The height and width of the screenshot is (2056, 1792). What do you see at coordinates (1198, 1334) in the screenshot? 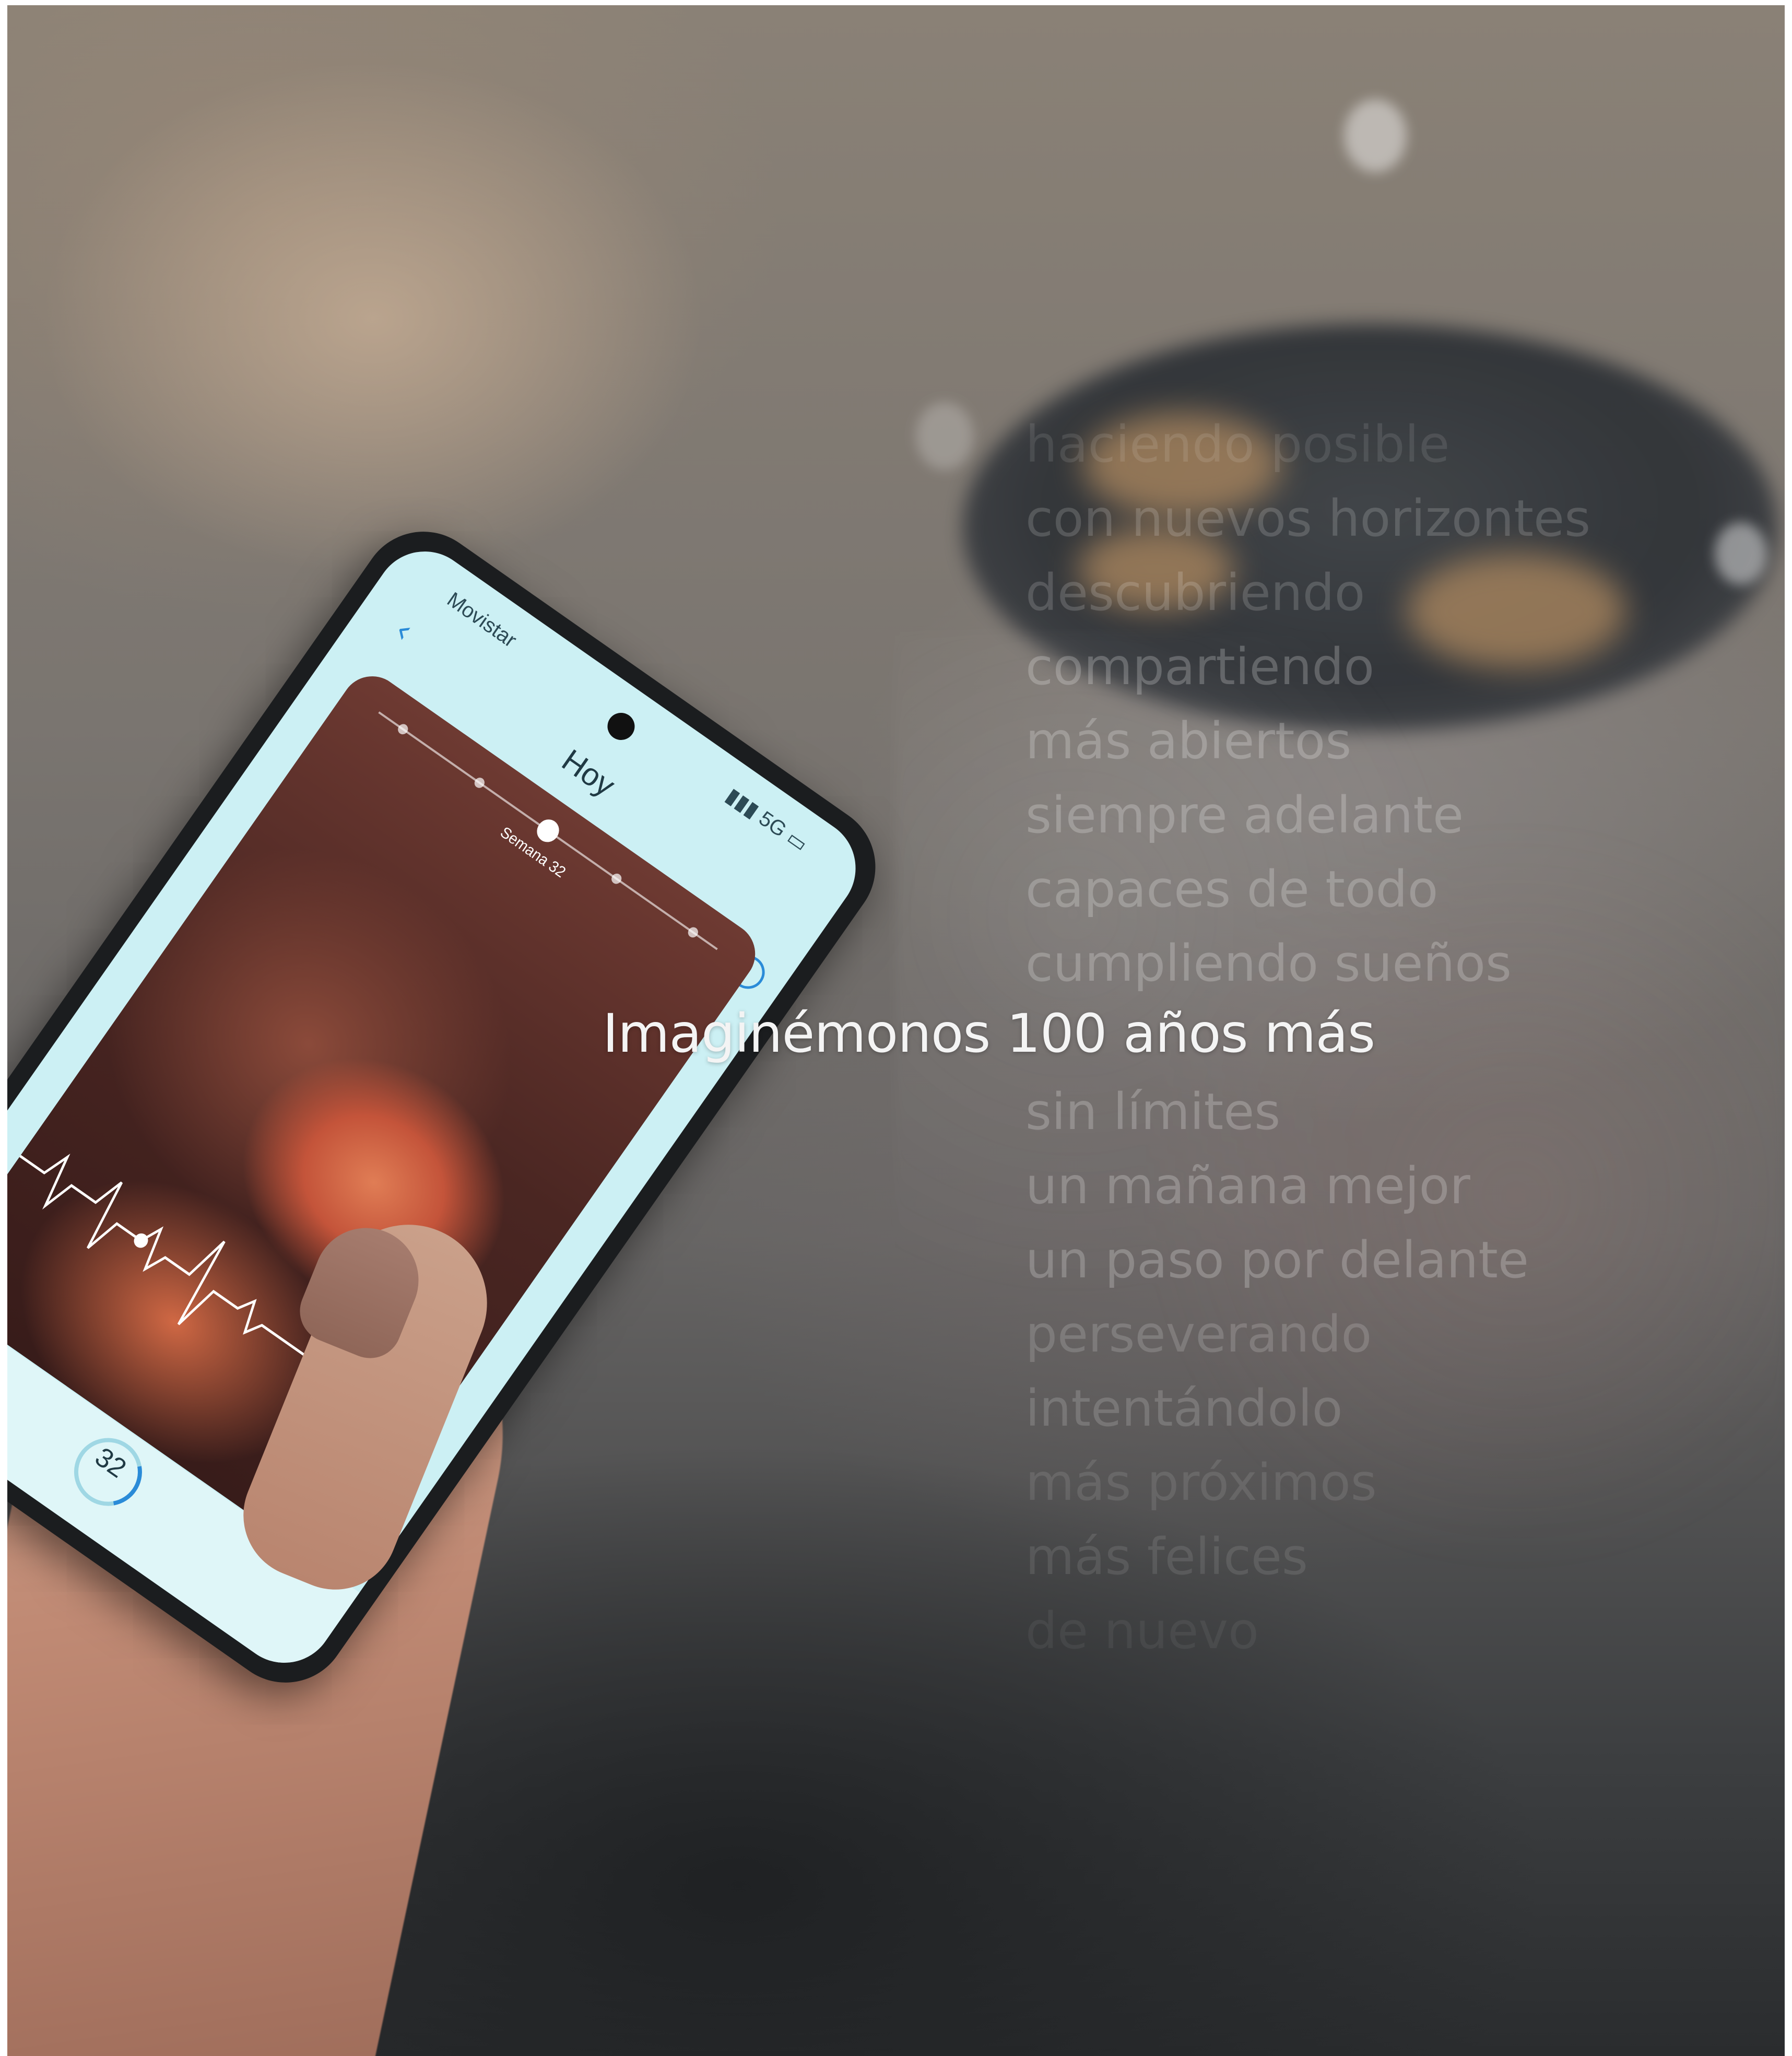
I see `phrase-item: perseverando` at bounding box center [1198, 1334].